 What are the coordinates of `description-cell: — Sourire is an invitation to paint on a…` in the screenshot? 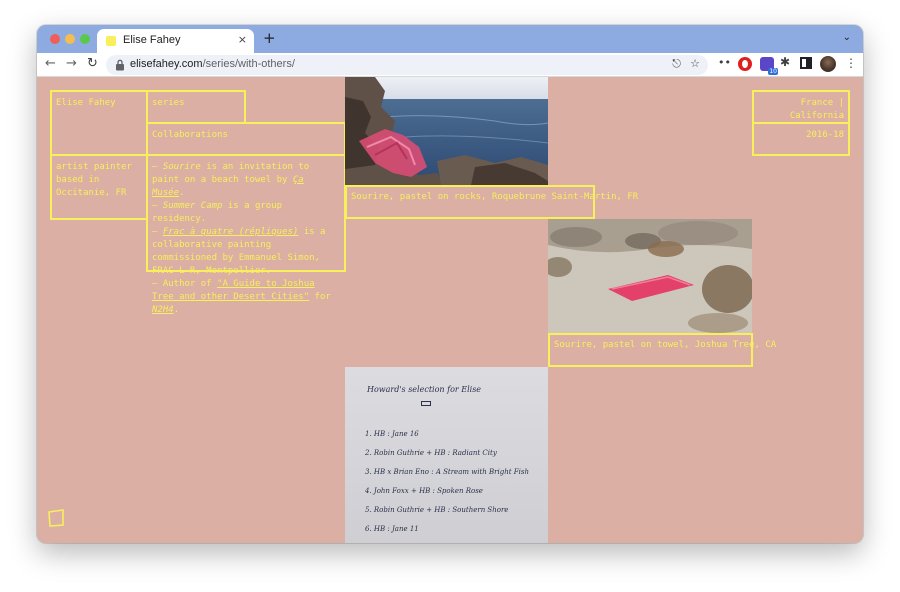 It's located at (246, 234).